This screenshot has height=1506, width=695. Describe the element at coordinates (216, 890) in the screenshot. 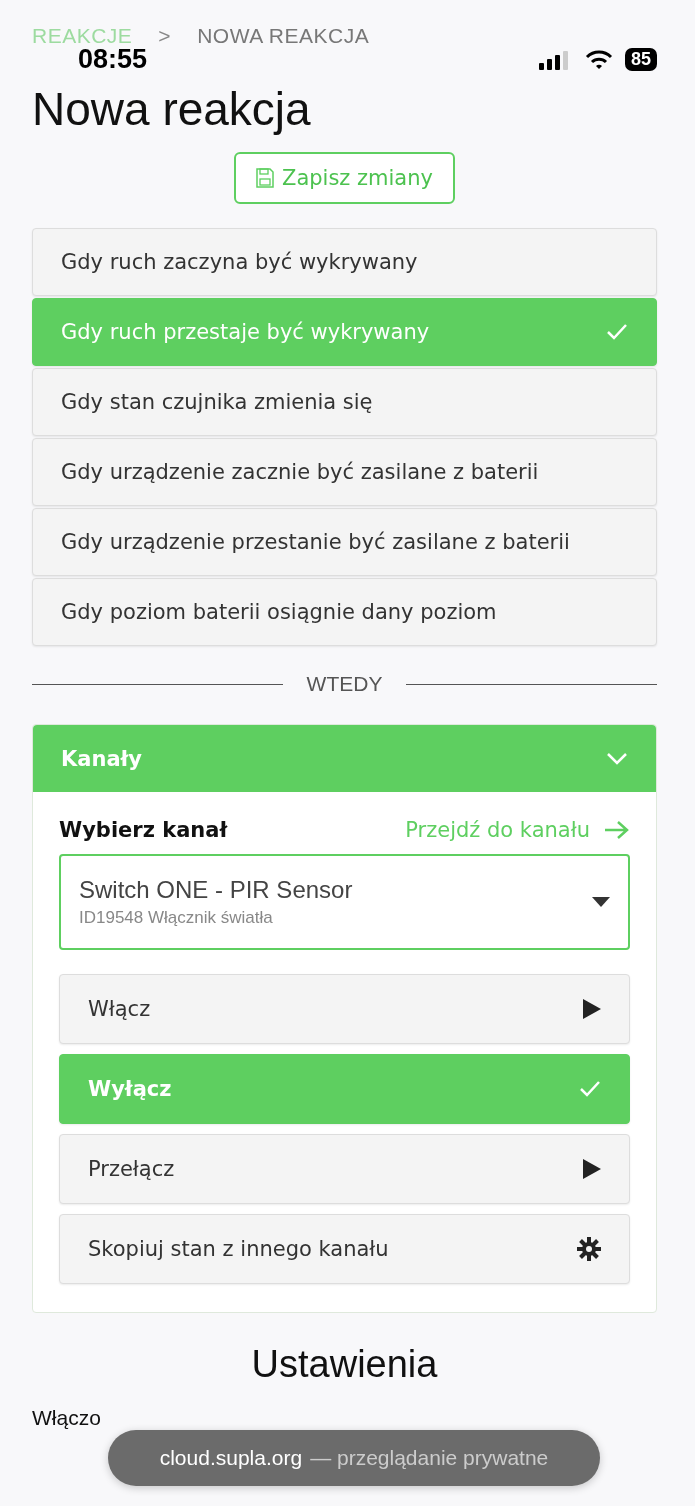

I see `channel-name: Switch ONE - PIR Sensor` at that location.